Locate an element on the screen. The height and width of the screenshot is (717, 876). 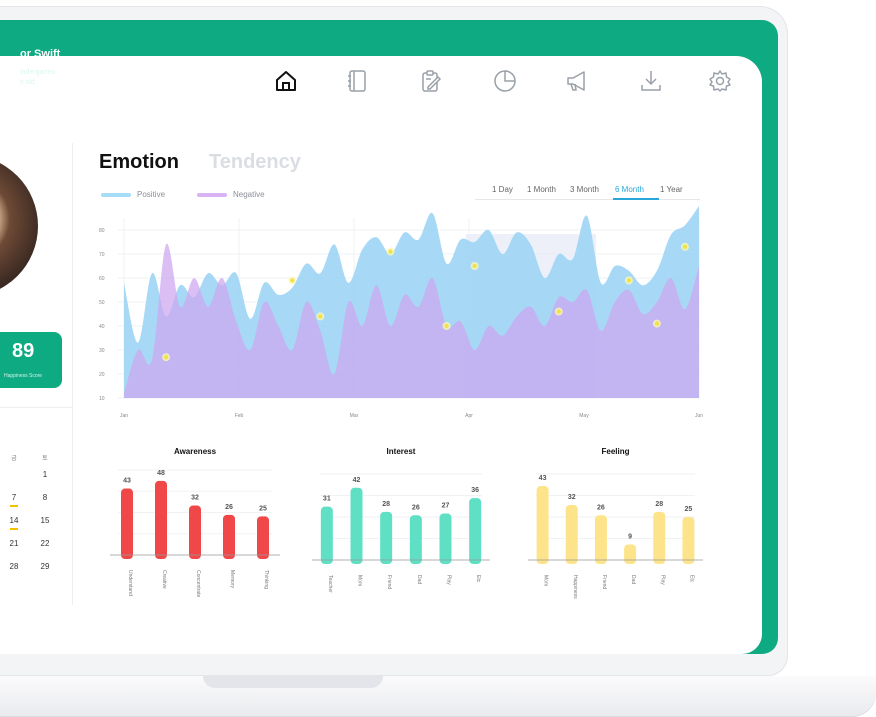
clipboard-edit-icon is located at coordinates (431, 81).